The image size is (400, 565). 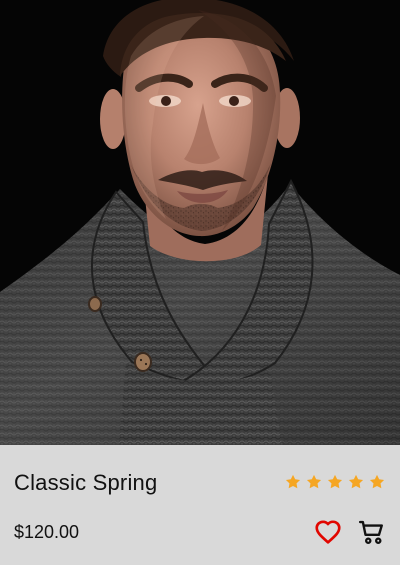 What do you see at coordinates (86, 482) in the screenshot?
I see `product-title: Classic Spring` at bounding box center [86, 482].